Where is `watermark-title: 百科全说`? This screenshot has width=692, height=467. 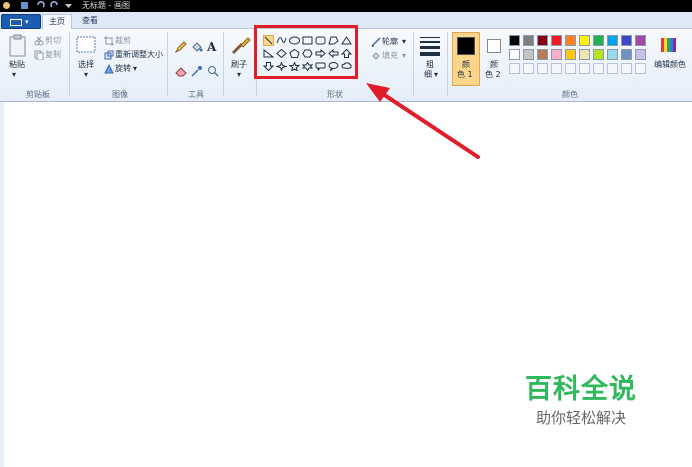 watermark-title: 百科全说 is located at coordinates (581, 389).